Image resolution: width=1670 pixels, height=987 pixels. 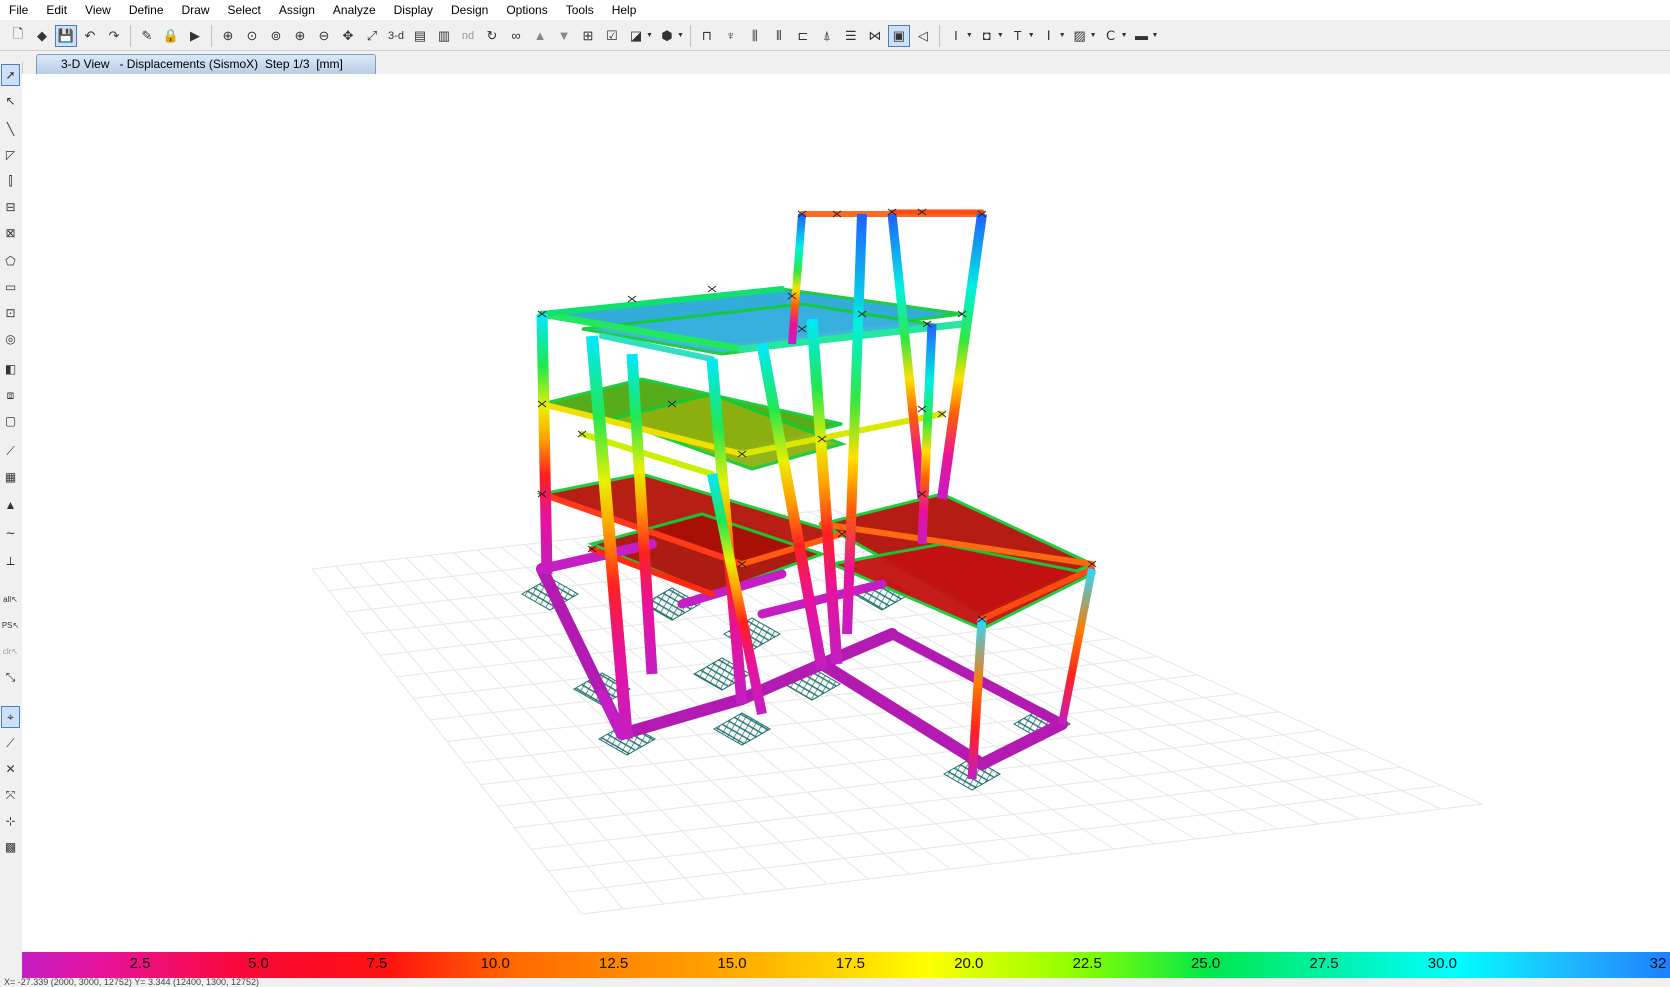 I want to click on view-elevation-icon: ▥, so click(x=444, y=36).